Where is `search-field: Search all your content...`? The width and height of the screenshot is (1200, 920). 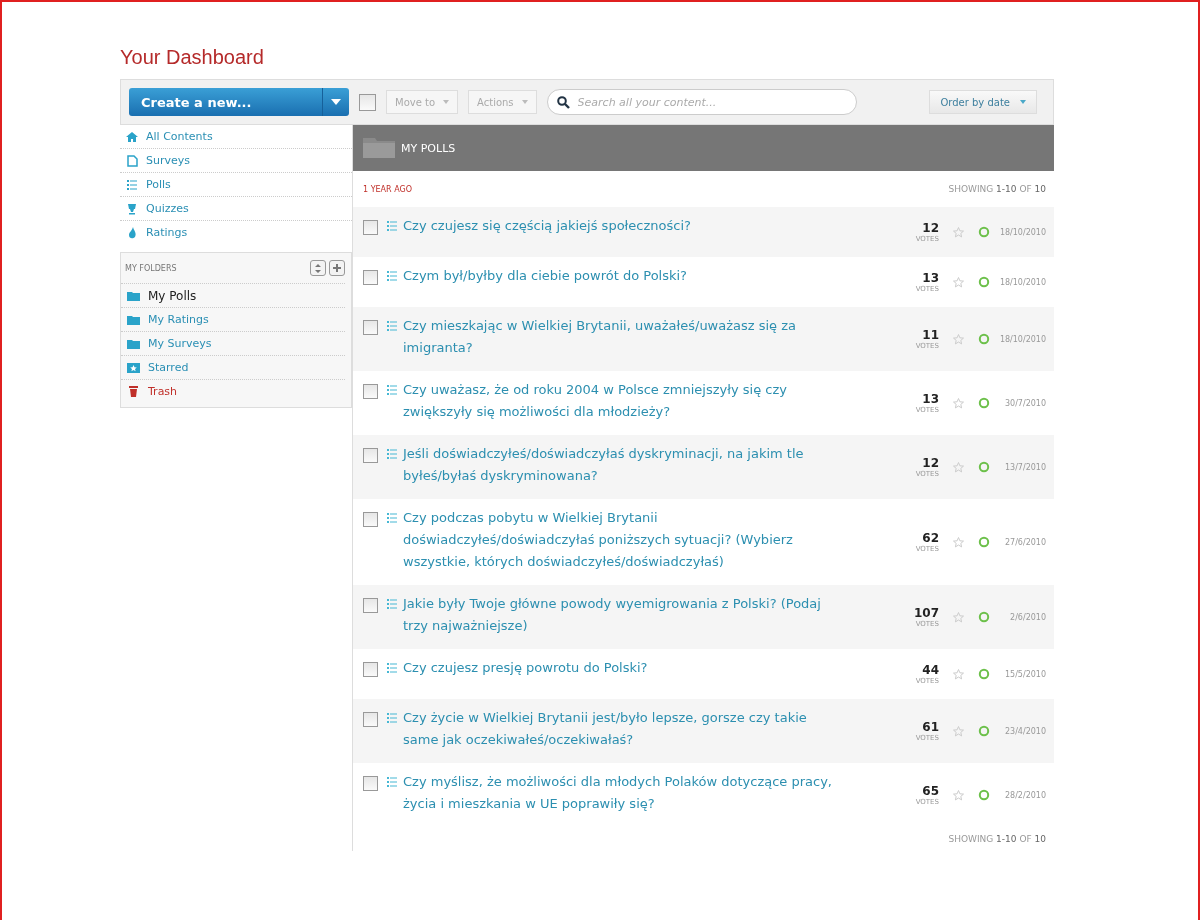
search-field: Search all your content... is located at coordinates (701, 102).